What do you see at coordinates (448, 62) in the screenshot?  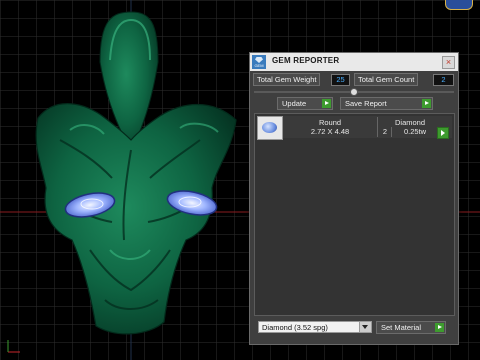 I see `close-icon: ×` at bounding box center [448, 62].